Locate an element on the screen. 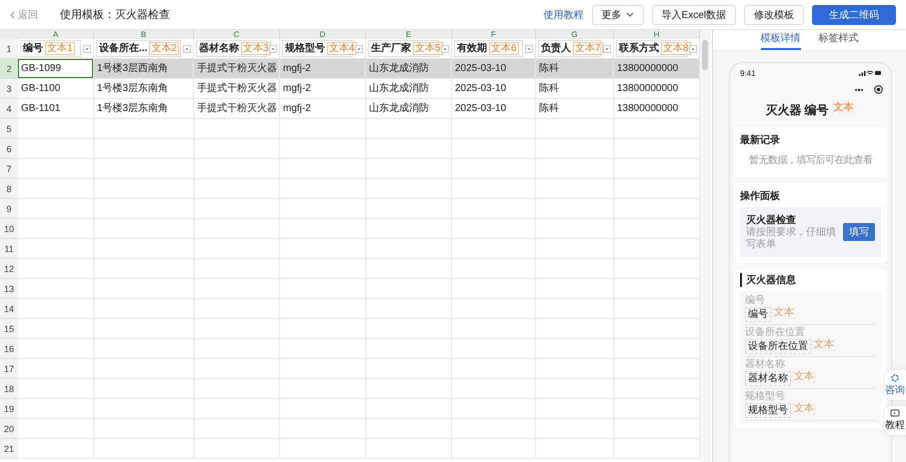 The image size is (906, 462). tutorial-link: 使用教程 is located at coordinates (564, 15).